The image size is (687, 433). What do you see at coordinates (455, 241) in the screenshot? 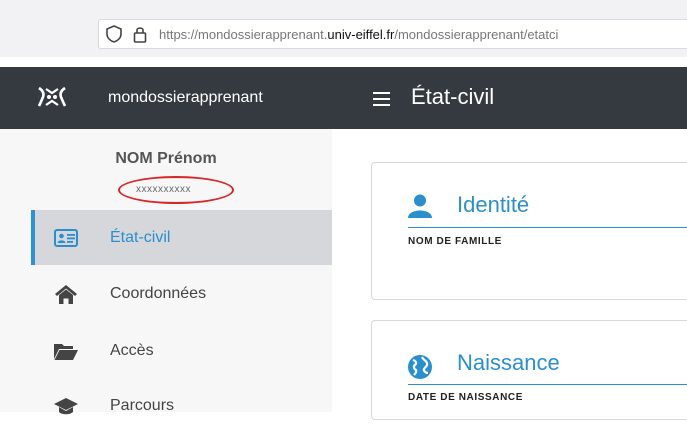
I see `field-label-nom-de-famille: NOM DE FAMILLE` at bounding box center [455, 241].